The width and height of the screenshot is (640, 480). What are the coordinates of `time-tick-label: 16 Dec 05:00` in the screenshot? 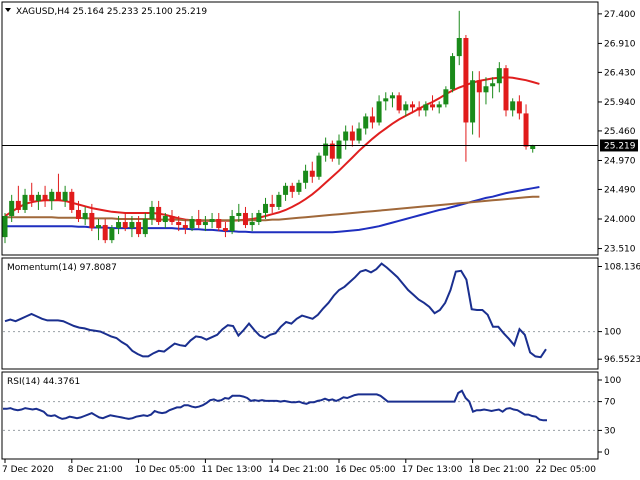 It's located at (365, 470).